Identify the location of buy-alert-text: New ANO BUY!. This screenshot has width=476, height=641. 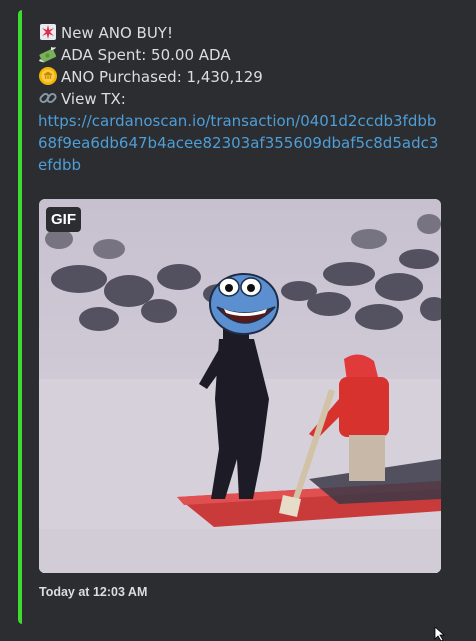
(117, 33).